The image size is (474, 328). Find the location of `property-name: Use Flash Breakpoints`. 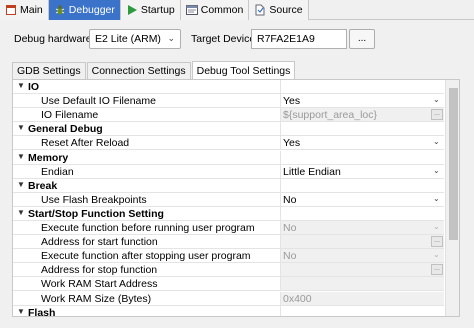

property-name: Use Flash Breakpoints is located at coordinates (94, 199).